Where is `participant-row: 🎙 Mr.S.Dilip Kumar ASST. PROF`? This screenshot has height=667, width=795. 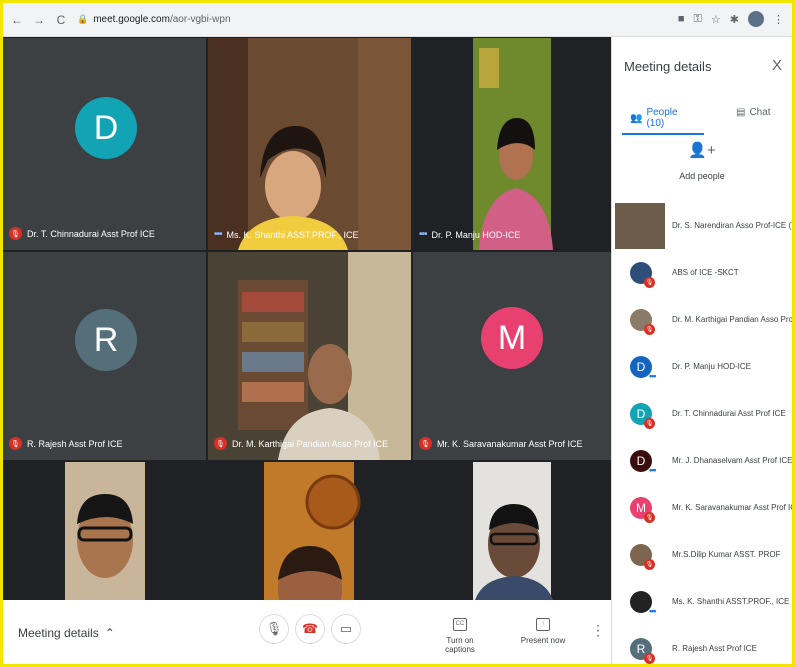
participant-row: 🎙 Mr.S.Dilip Kumar ASST. PROF is located at coordinates (702, 554).